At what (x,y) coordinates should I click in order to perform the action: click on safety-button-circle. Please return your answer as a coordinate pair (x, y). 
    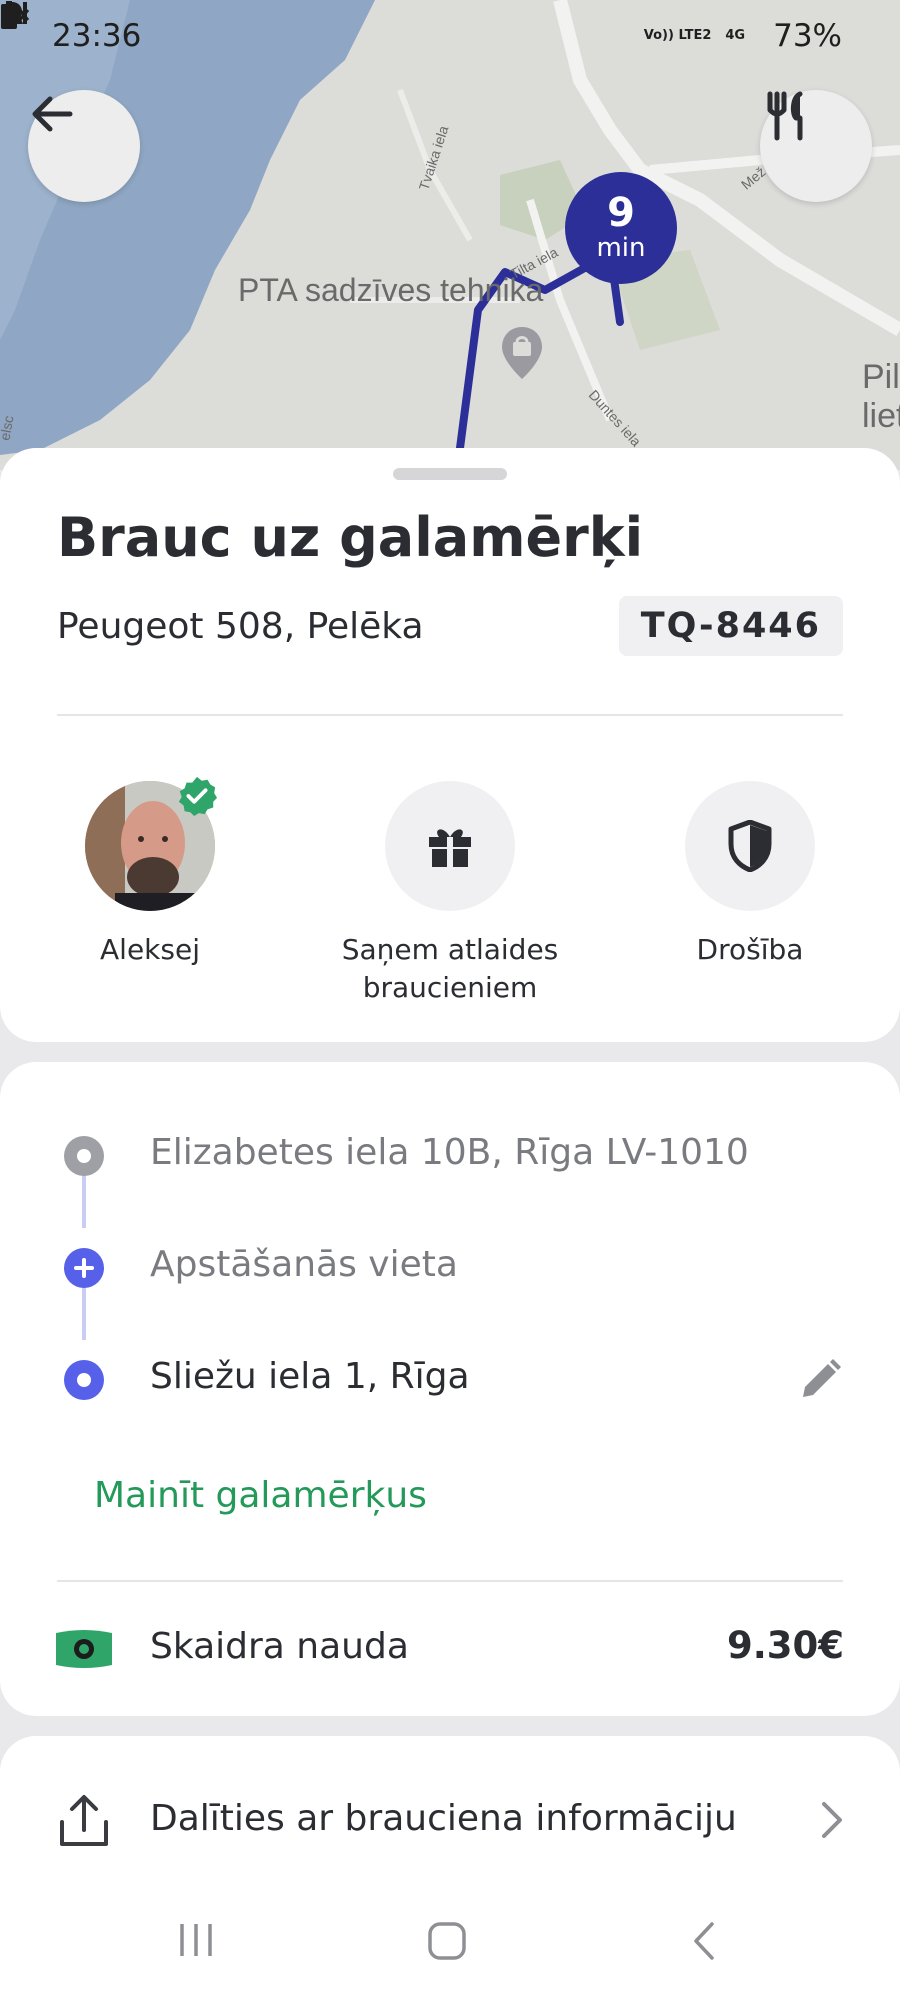
    Looking at the image, I should click on (750, 846).